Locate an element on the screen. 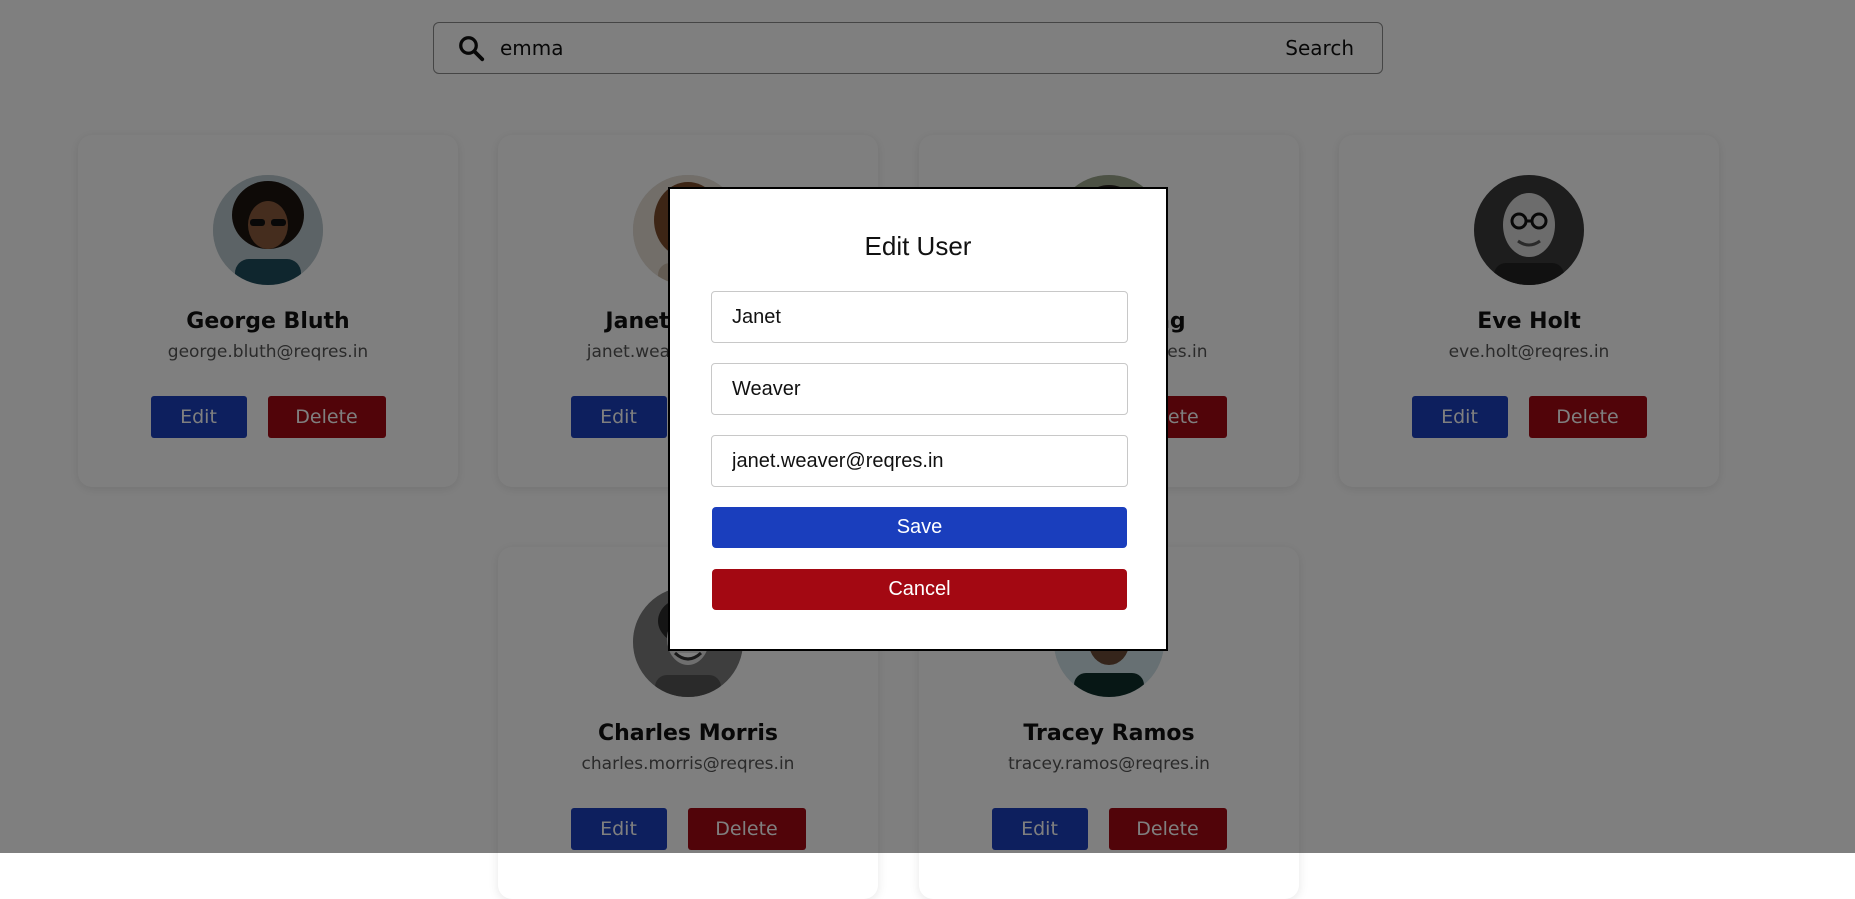  modal-title: Edit User is located at coordinates (918, 246).